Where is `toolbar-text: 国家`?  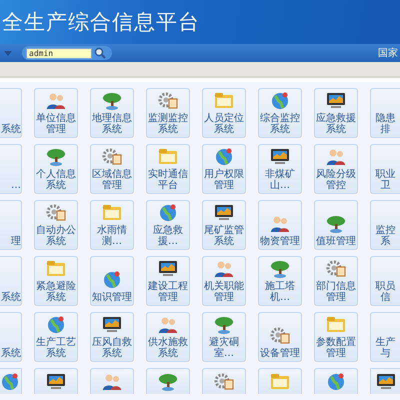 toolbar-text: 国家 is located at coordinates (388, 53).